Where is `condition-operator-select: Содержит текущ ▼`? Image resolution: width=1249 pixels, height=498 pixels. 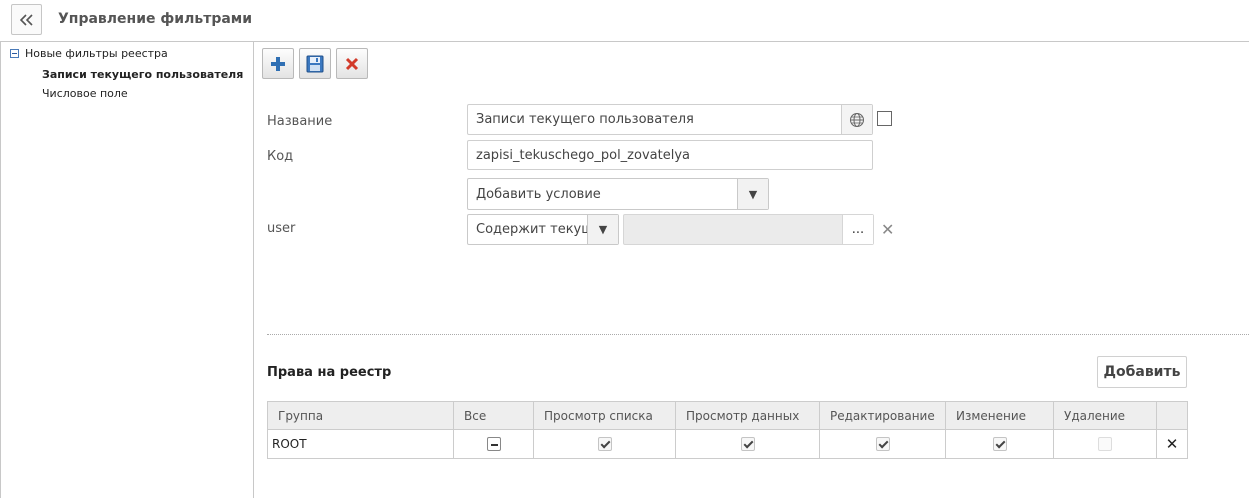 condition-operator-select: Содержит текущ ▼ is located at coordinates (543, 229).